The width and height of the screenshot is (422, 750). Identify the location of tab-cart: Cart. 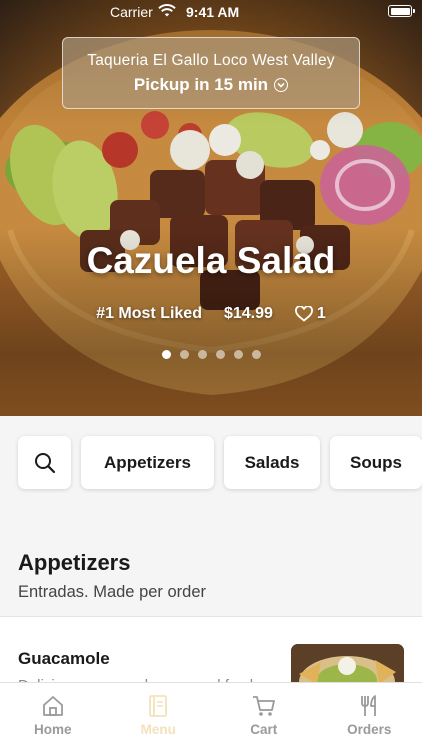
(264, 716).